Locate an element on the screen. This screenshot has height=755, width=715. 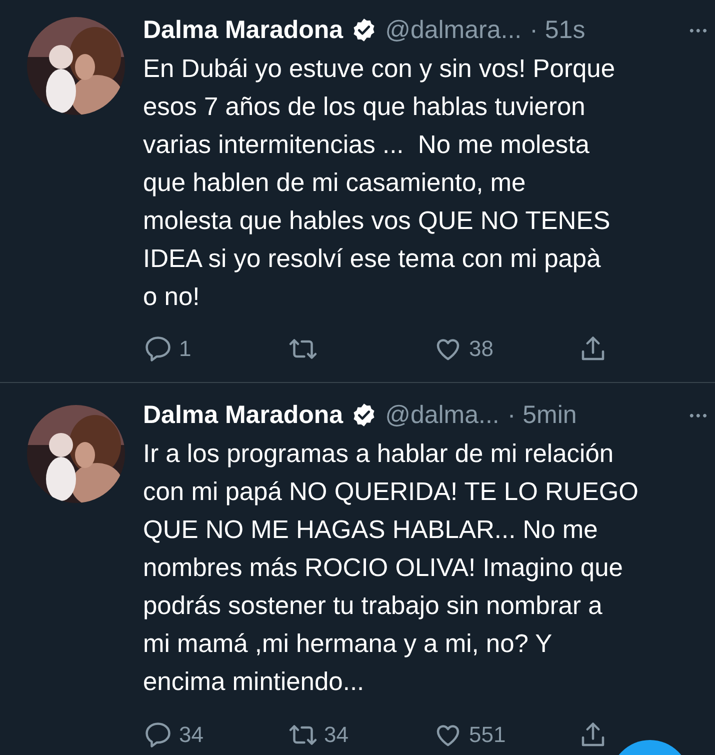
like-count: 551 is located at coordinates (487, 735).